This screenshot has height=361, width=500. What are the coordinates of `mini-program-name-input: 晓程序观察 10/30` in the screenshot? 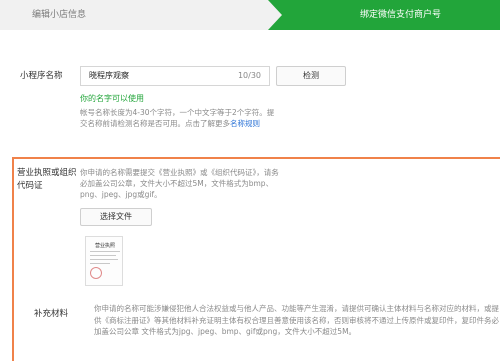 It's located at (175, 76).